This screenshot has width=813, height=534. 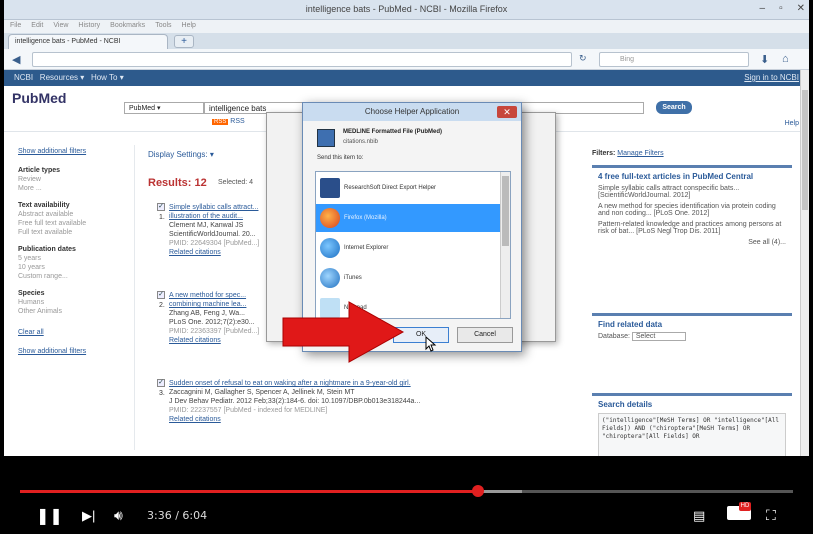 What do you see at coordinates (640, 153) in the screenshot?
I see `manage-filters-link: Manage Filters` at bounding box center [640, 153].